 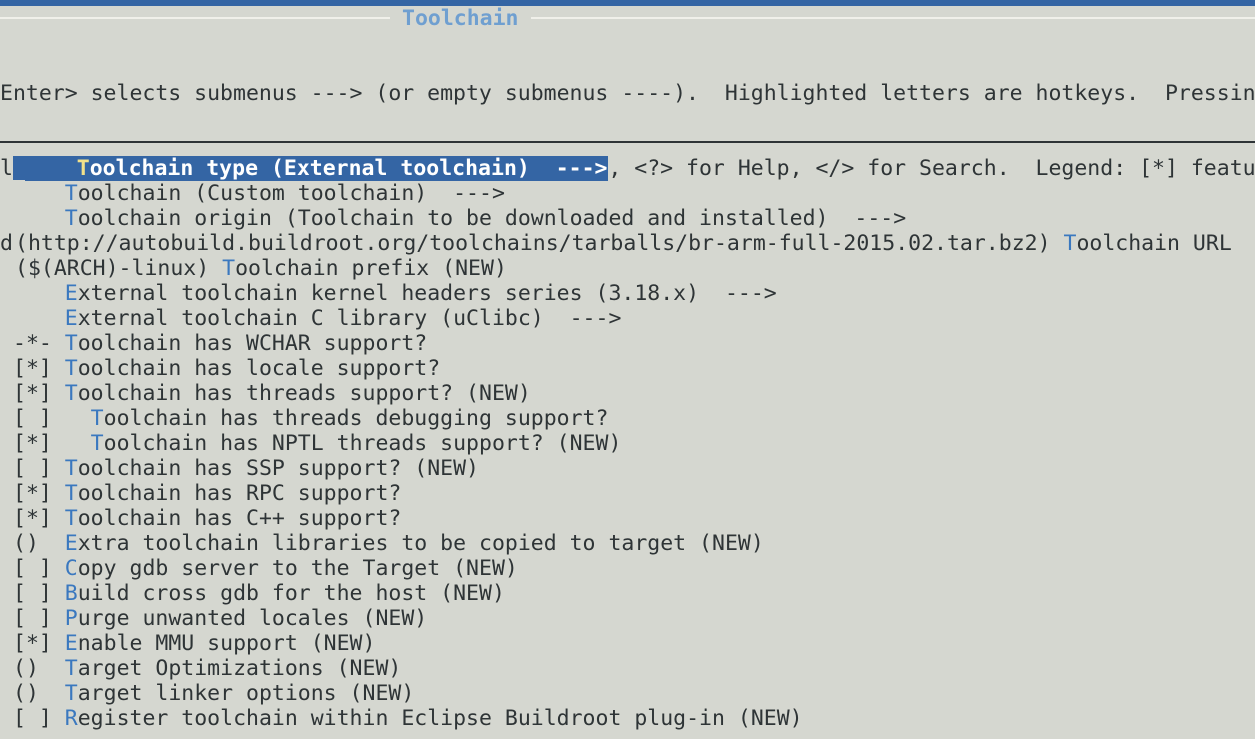 I want to click on menu-item-cpp: [*] Toolchain has C++ support?, so click(x=627, y=518).